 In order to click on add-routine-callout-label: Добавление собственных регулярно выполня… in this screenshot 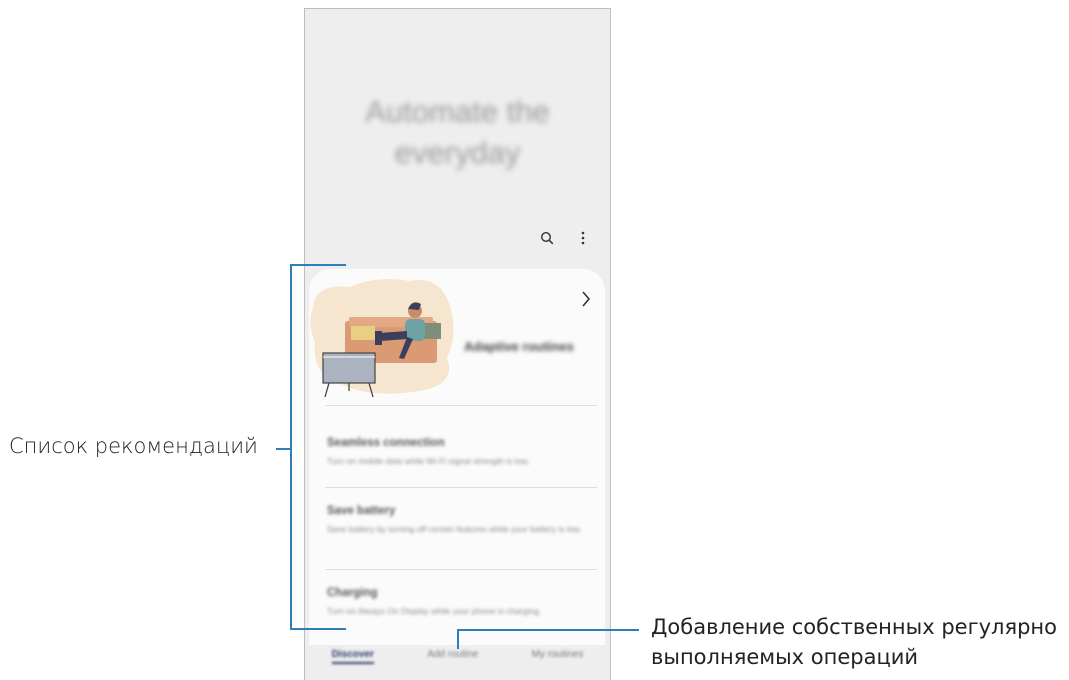, I will do `click(854, 642)`.